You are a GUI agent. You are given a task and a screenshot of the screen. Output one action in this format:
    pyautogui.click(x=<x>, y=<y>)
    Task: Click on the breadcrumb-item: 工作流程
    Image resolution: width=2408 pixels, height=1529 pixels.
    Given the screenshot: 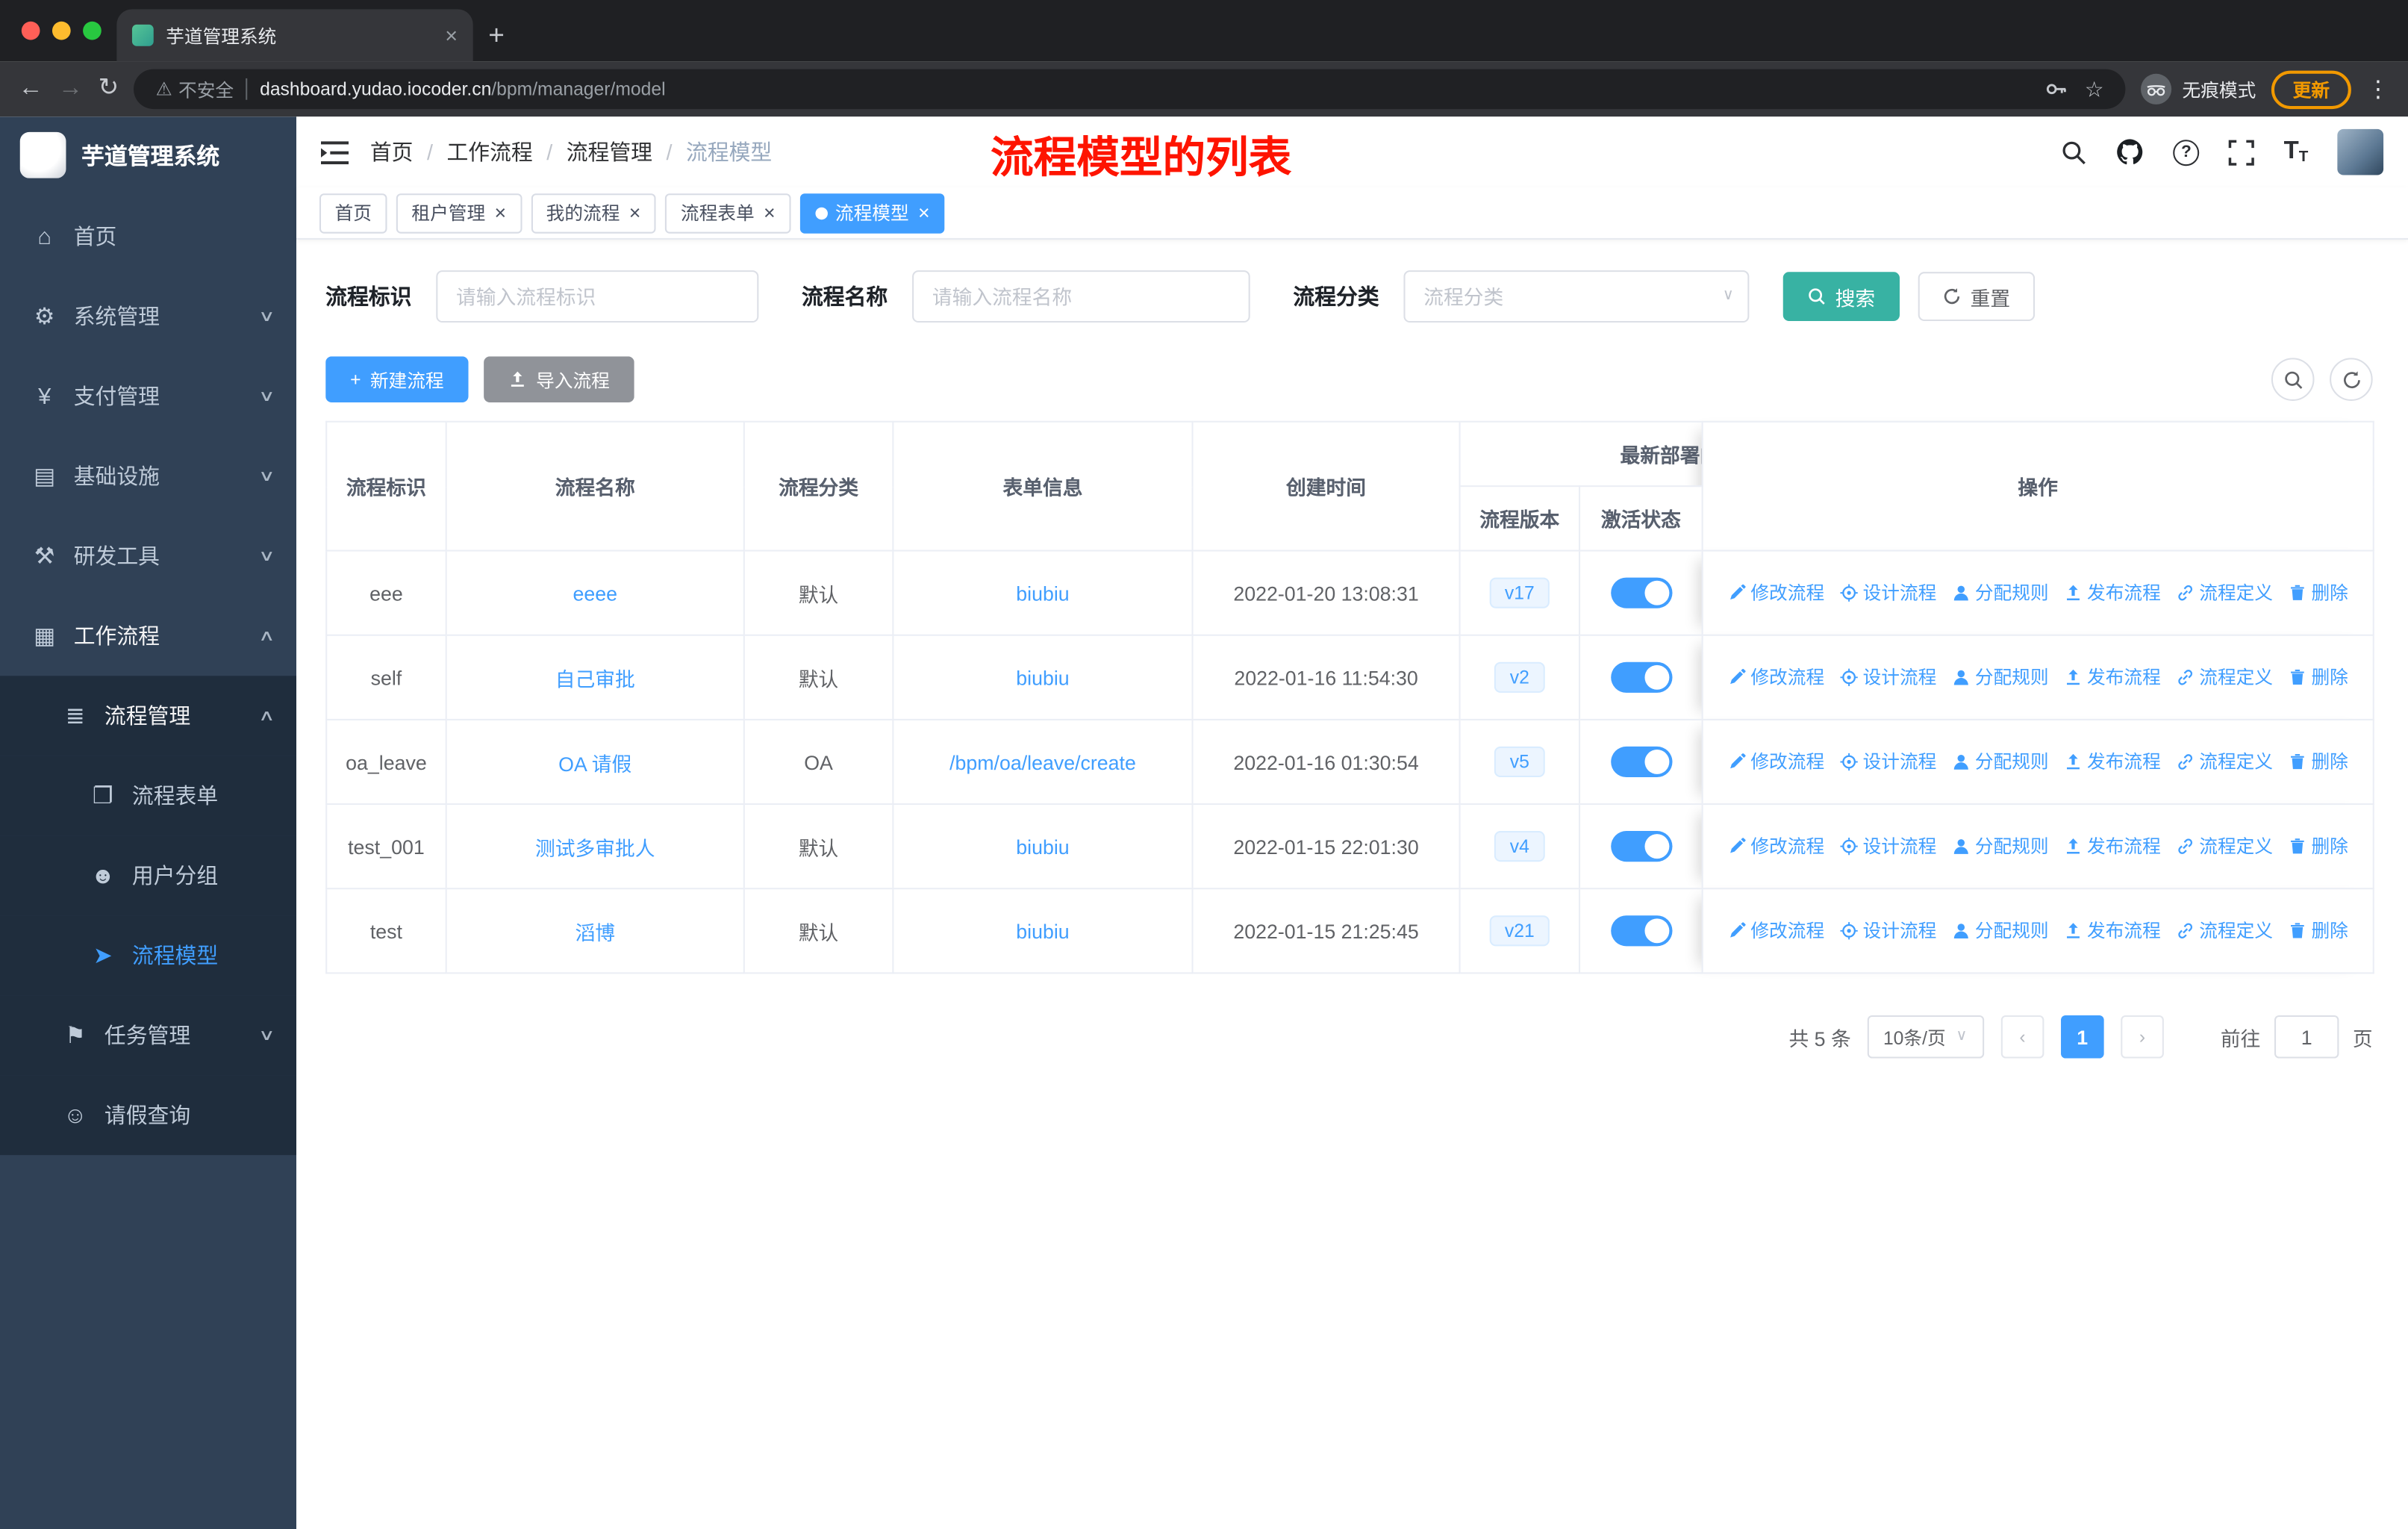 What is the action you would take?
    pyautogui.click(x=489, y=152)
    